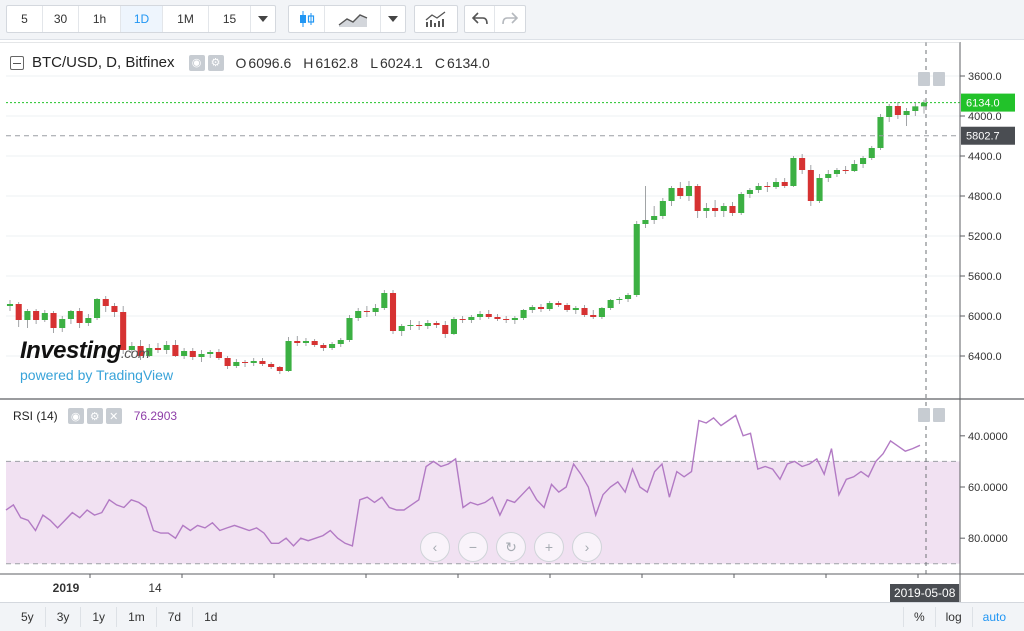 Image resolution: width=1024 pixels, height=631 pixels. I want to click on zoom-out-button: −, so click(473, 547).